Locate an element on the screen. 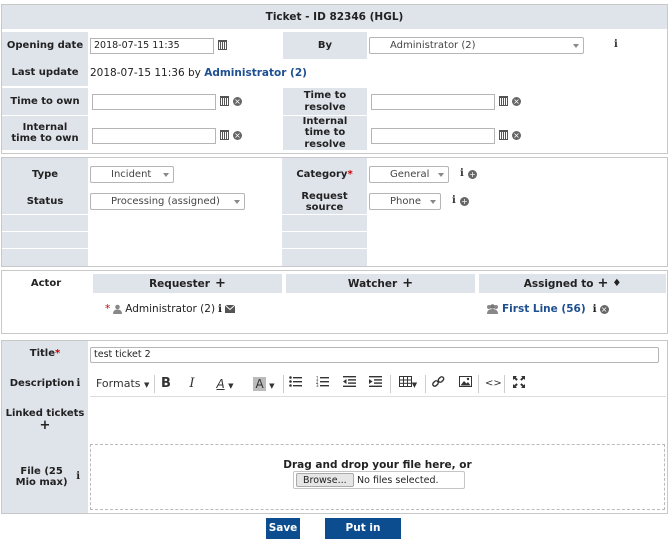 This screenshot has width=670, height=560. bullet-list-button is located at coordinates (295, 384).